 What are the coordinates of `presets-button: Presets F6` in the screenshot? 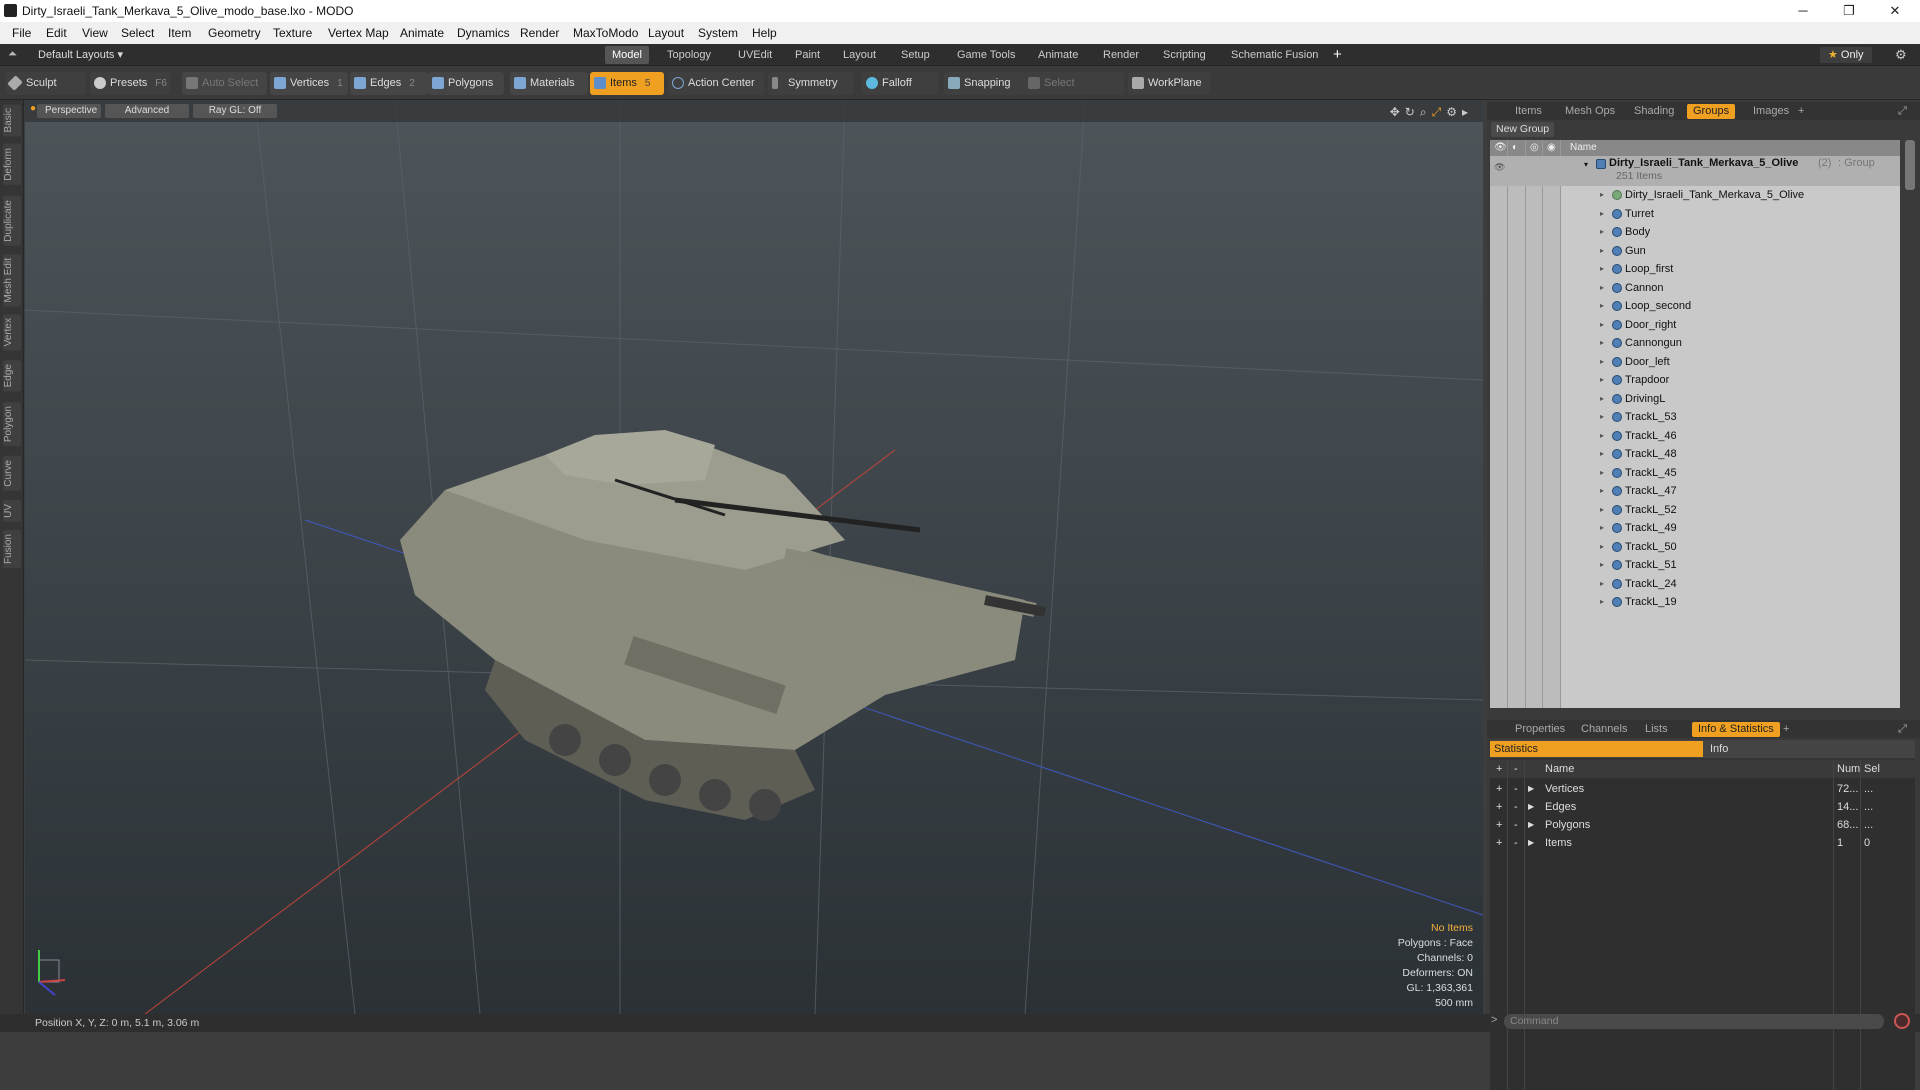 It's located at (130, 83).